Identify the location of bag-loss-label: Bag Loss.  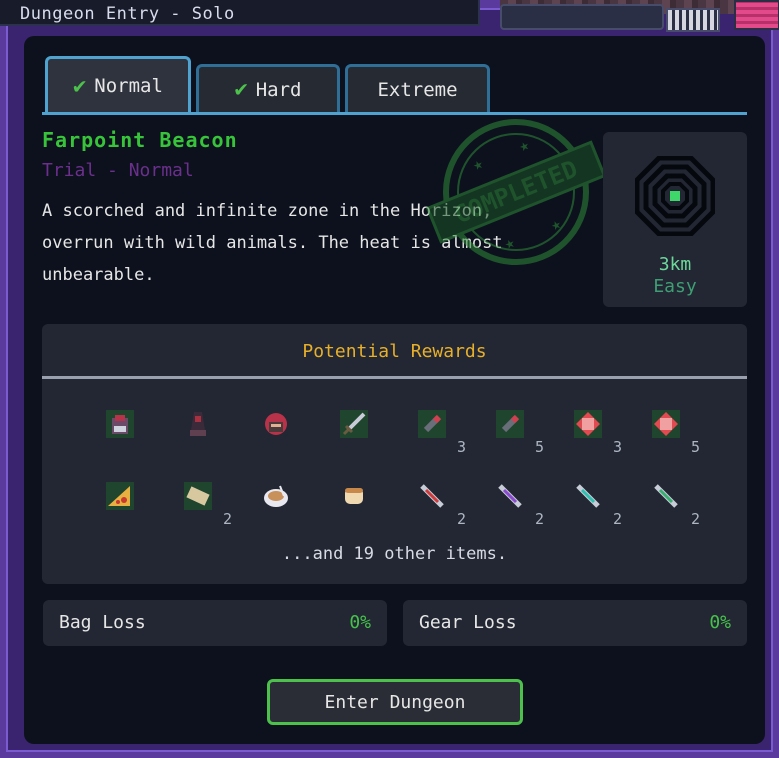
(102, 622).